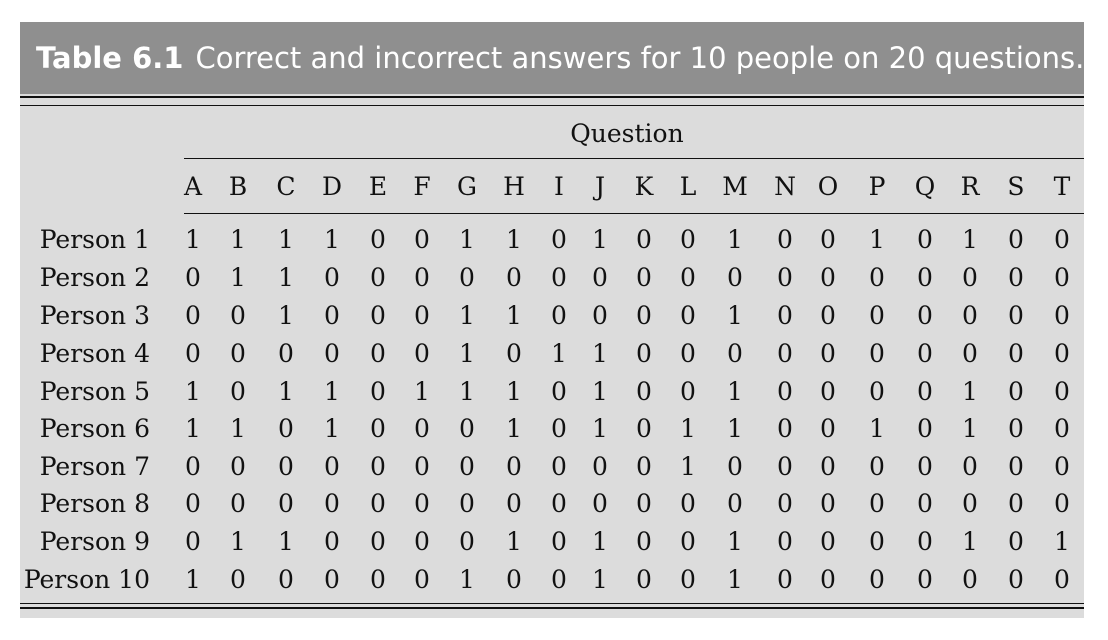  I want to click on row-label: Person 6, so click(94, 428).